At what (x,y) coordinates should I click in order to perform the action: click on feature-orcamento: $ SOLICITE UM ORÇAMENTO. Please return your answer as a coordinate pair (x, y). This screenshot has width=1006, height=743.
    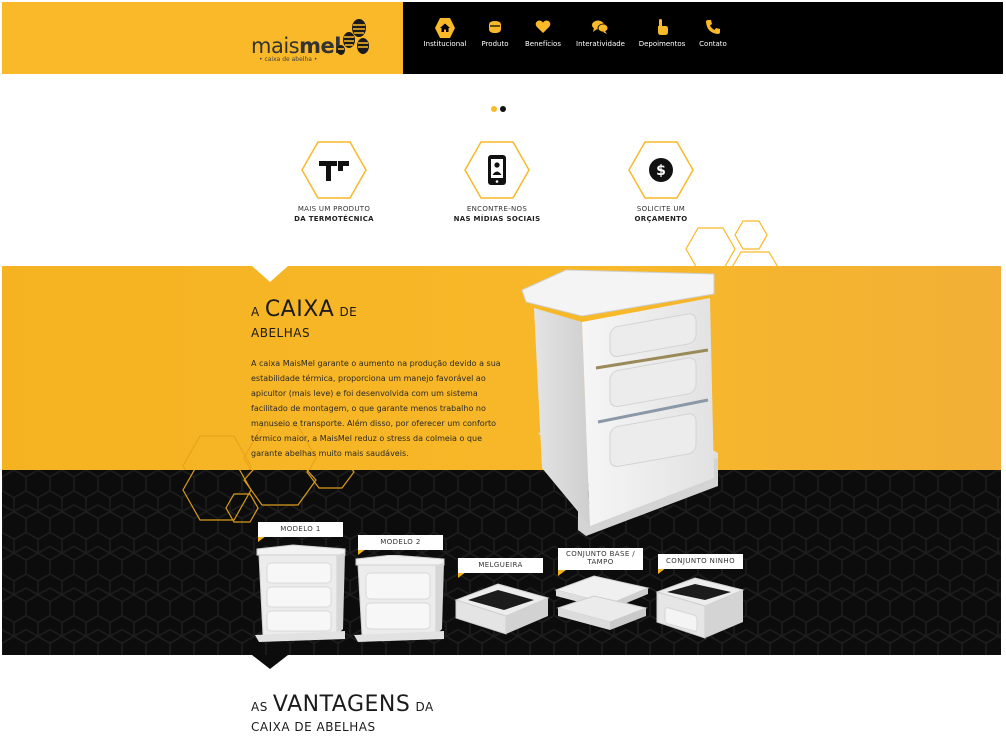
    Looking at the image, I should click on (661, 182).